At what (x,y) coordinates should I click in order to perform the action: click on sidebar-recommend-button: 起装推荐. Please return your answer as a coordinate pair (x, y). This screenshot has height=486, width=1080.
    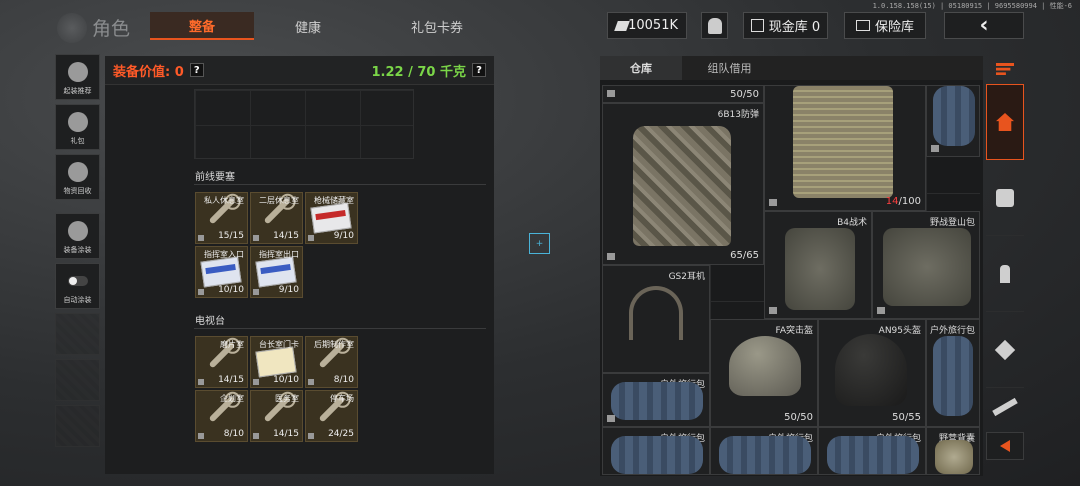
    Looking at the image, I should click on (77, 77).